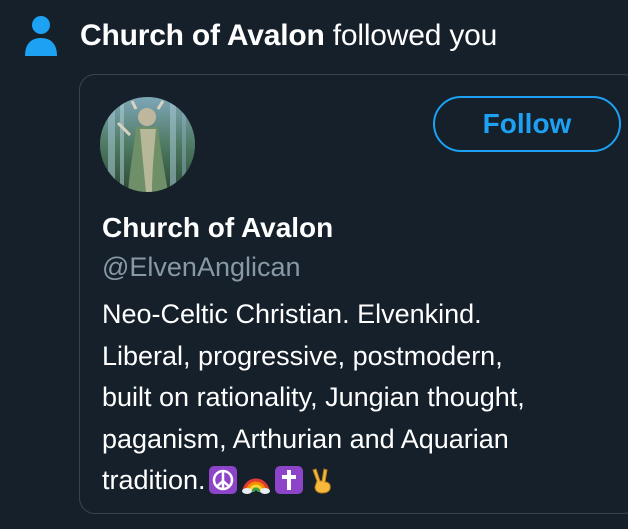  I want to click on avatar-image, so click(147, 144).